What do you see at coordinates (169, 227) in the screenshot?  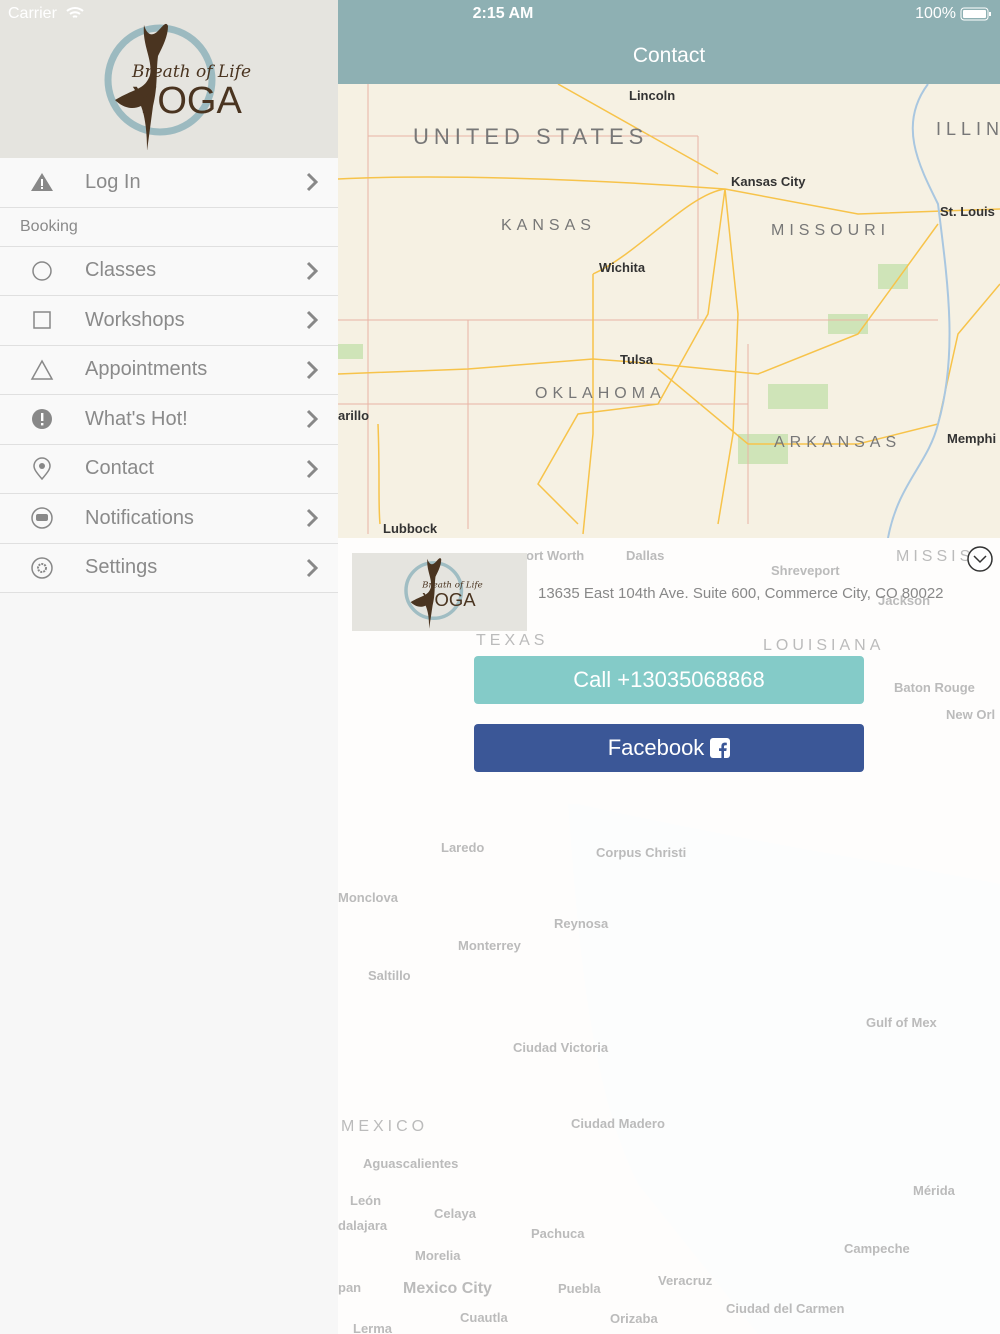 I see `section-header-booking: Booking` at bounding box center [169, 227].